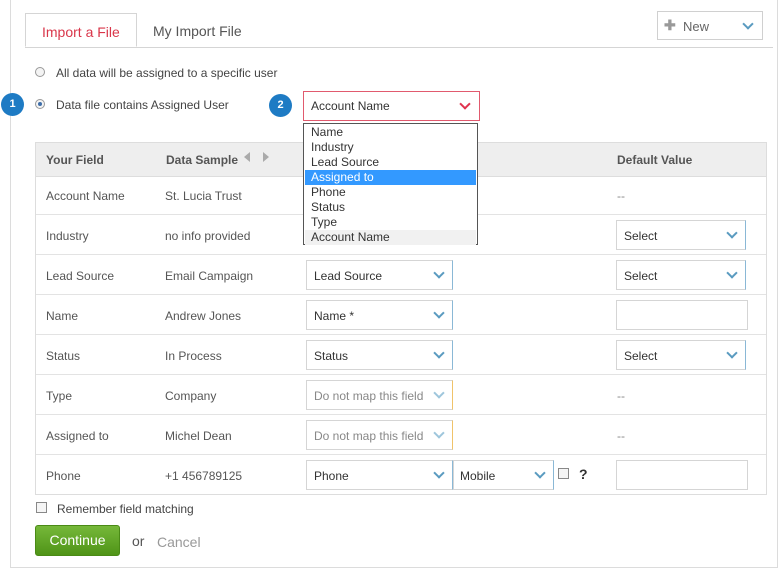 The height and width of the screenshot is (569, 779). What do you see at coordinates (77, 540) in the screenshot?
I see `continue-button: Continue` at bounding box center [77, 540].